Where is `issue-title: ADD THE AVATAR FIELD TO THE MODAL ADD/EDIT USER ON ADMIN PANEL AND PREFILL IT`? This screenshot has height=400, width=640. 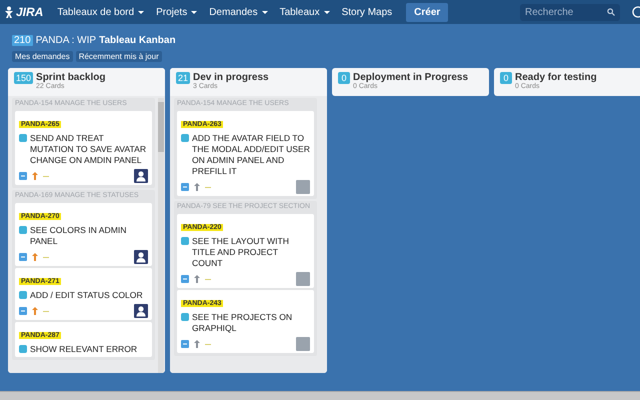
issue-title: ADD THE AVATAR FIELD TO THE MODAL ADD/EDIT USER ON ADMIN PANEL AND PREFILL IT is located at coordinates (251, 155).